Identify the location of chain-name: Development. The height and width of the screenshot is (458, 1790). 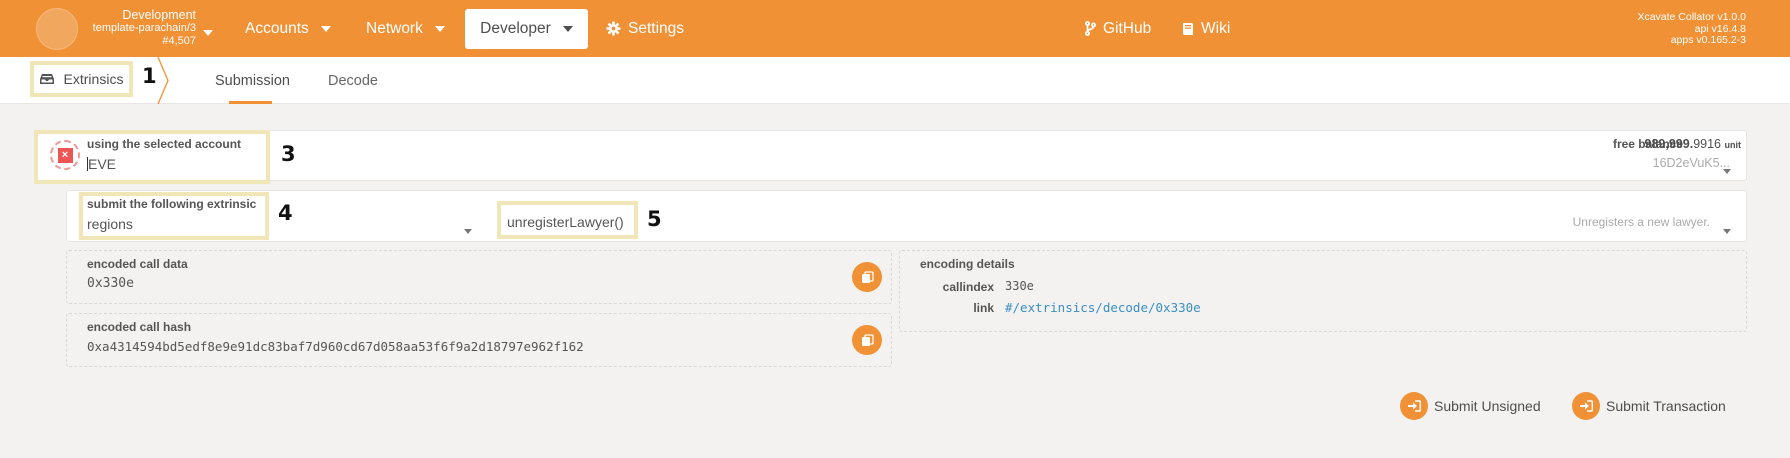
(159, 15).